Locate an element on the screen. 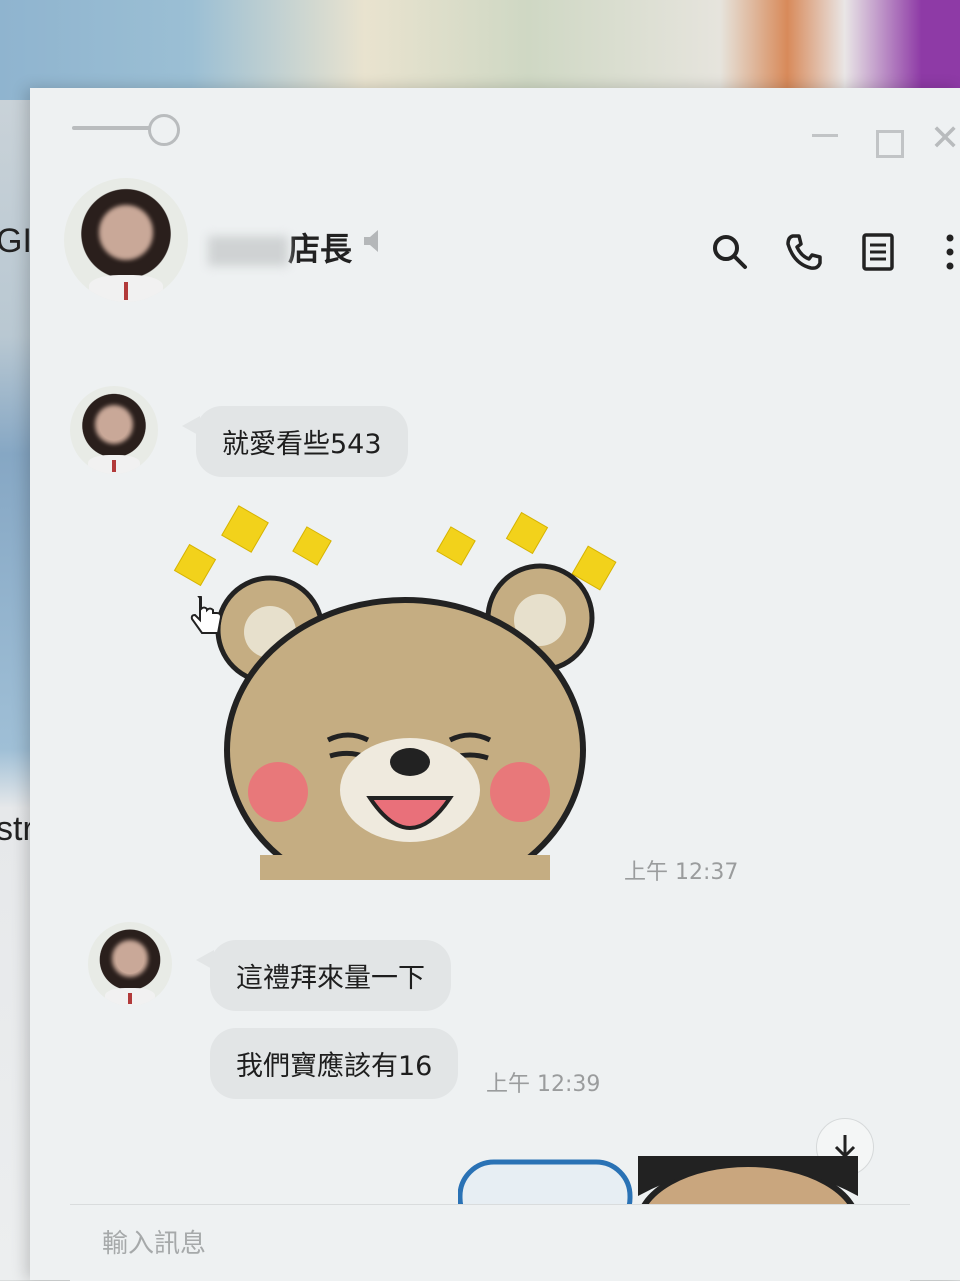  mouse-cursor-icon is located at coordinates (206, 615).